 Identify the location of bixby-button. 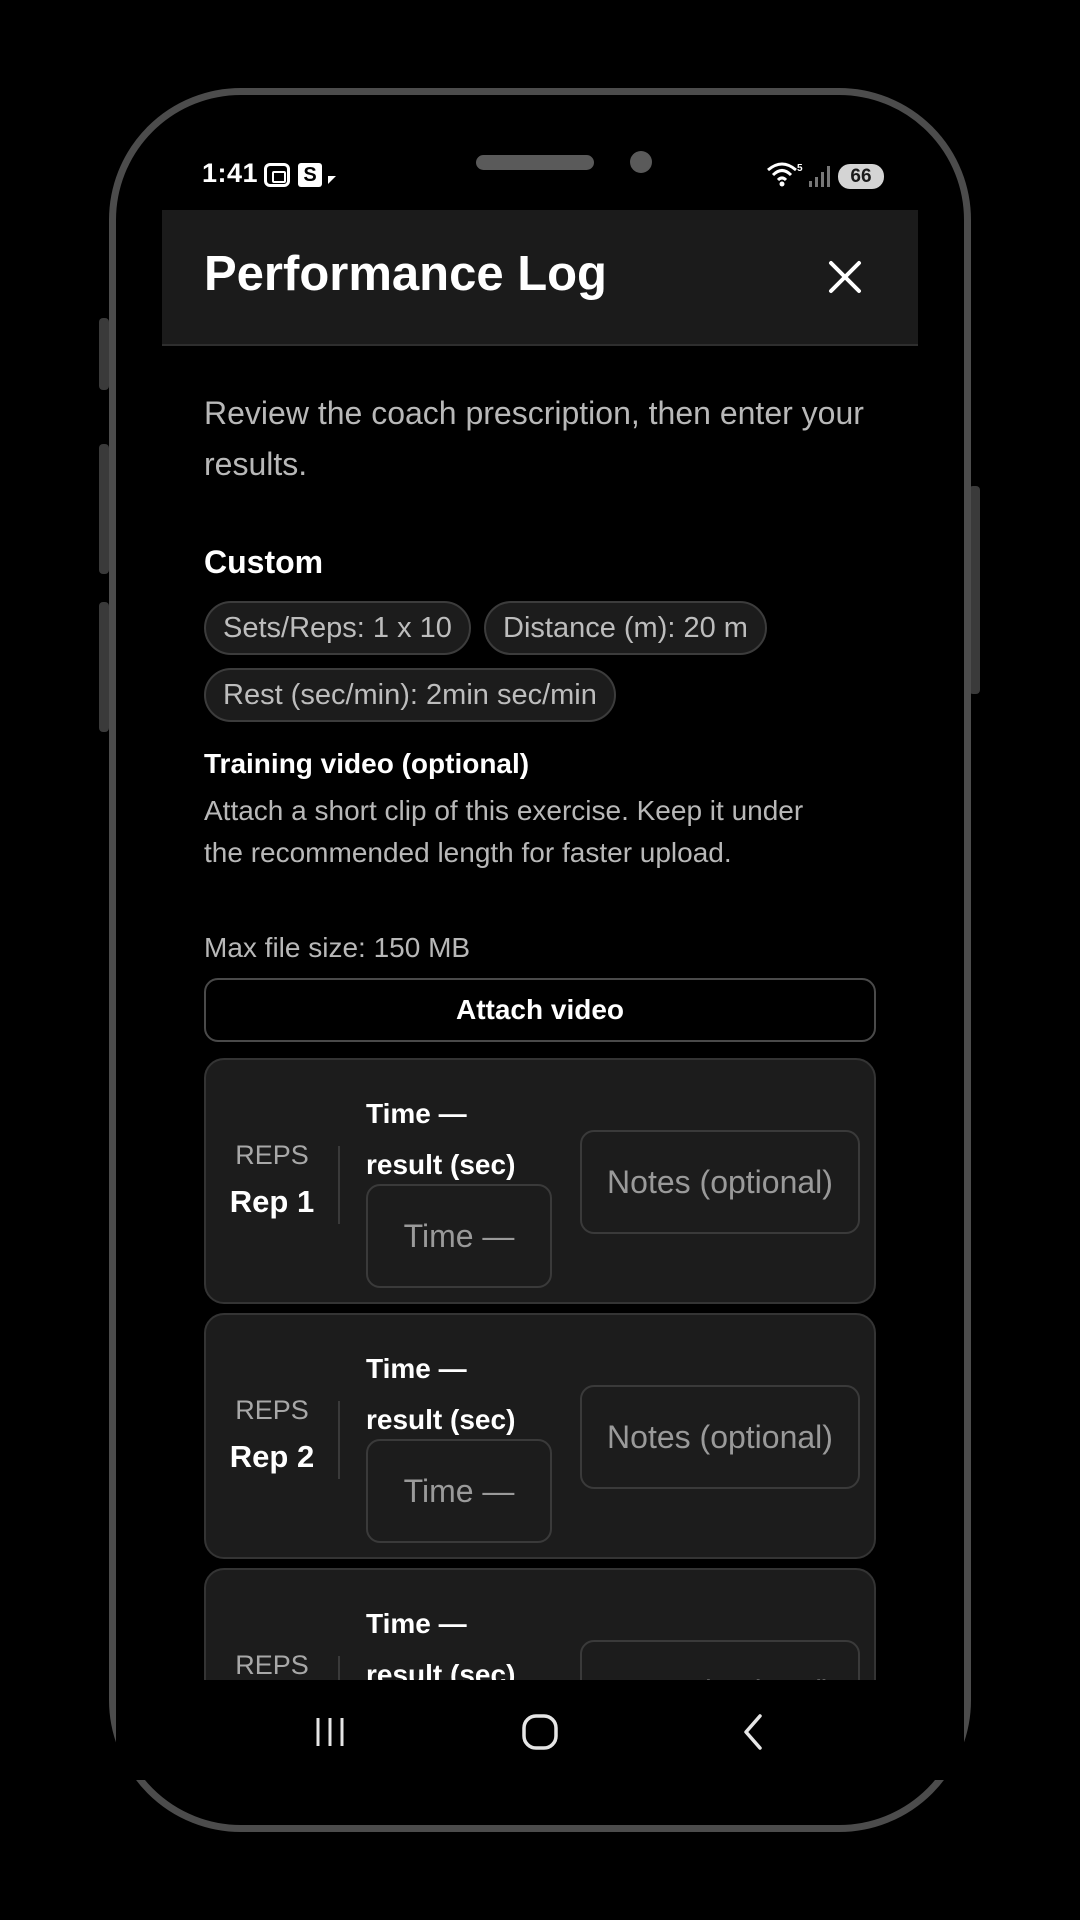
(104, 667).